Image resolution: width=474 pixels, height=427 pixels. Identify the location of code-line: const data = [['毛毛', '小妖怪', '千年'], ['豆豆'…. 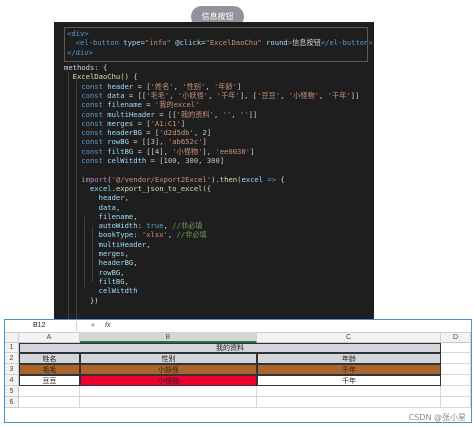
(211, 95).